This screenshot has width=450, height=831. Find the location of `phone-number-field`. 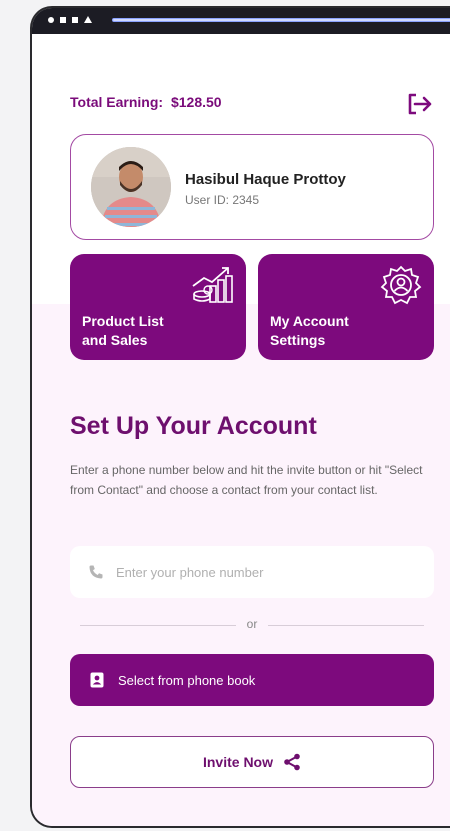

phone-number-field is located at coordinates (252, 572).